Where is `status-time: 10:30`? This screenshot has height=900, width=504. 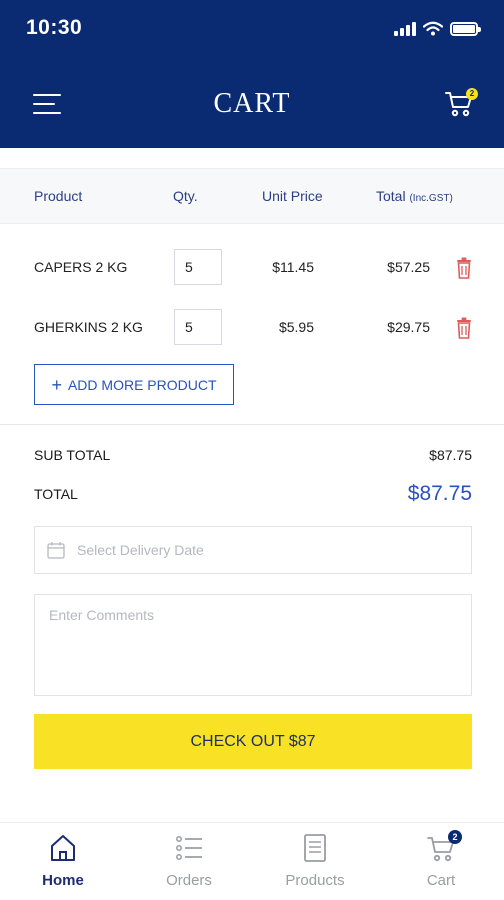 status-time: 10:30 is located at coordinates (54, 27).